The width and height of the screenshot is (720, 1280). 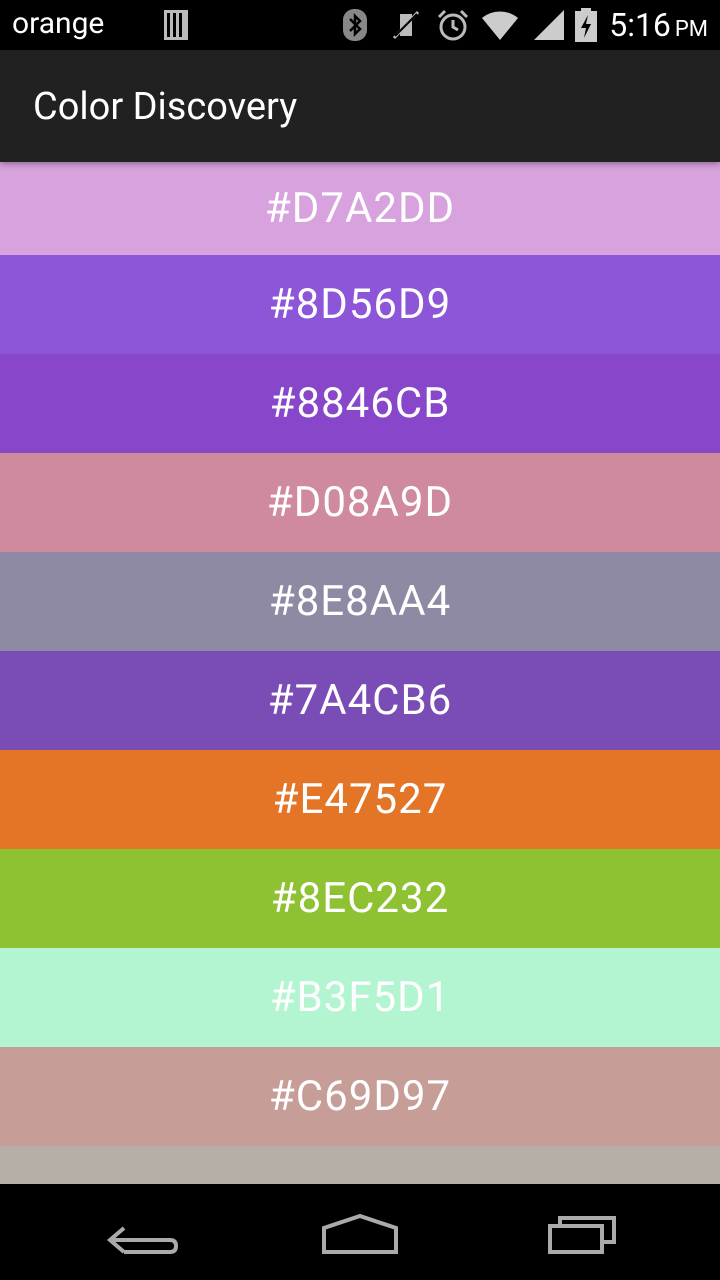 I want to click on color-swatch-row: #C69D97, so click(x=360, y=1096).